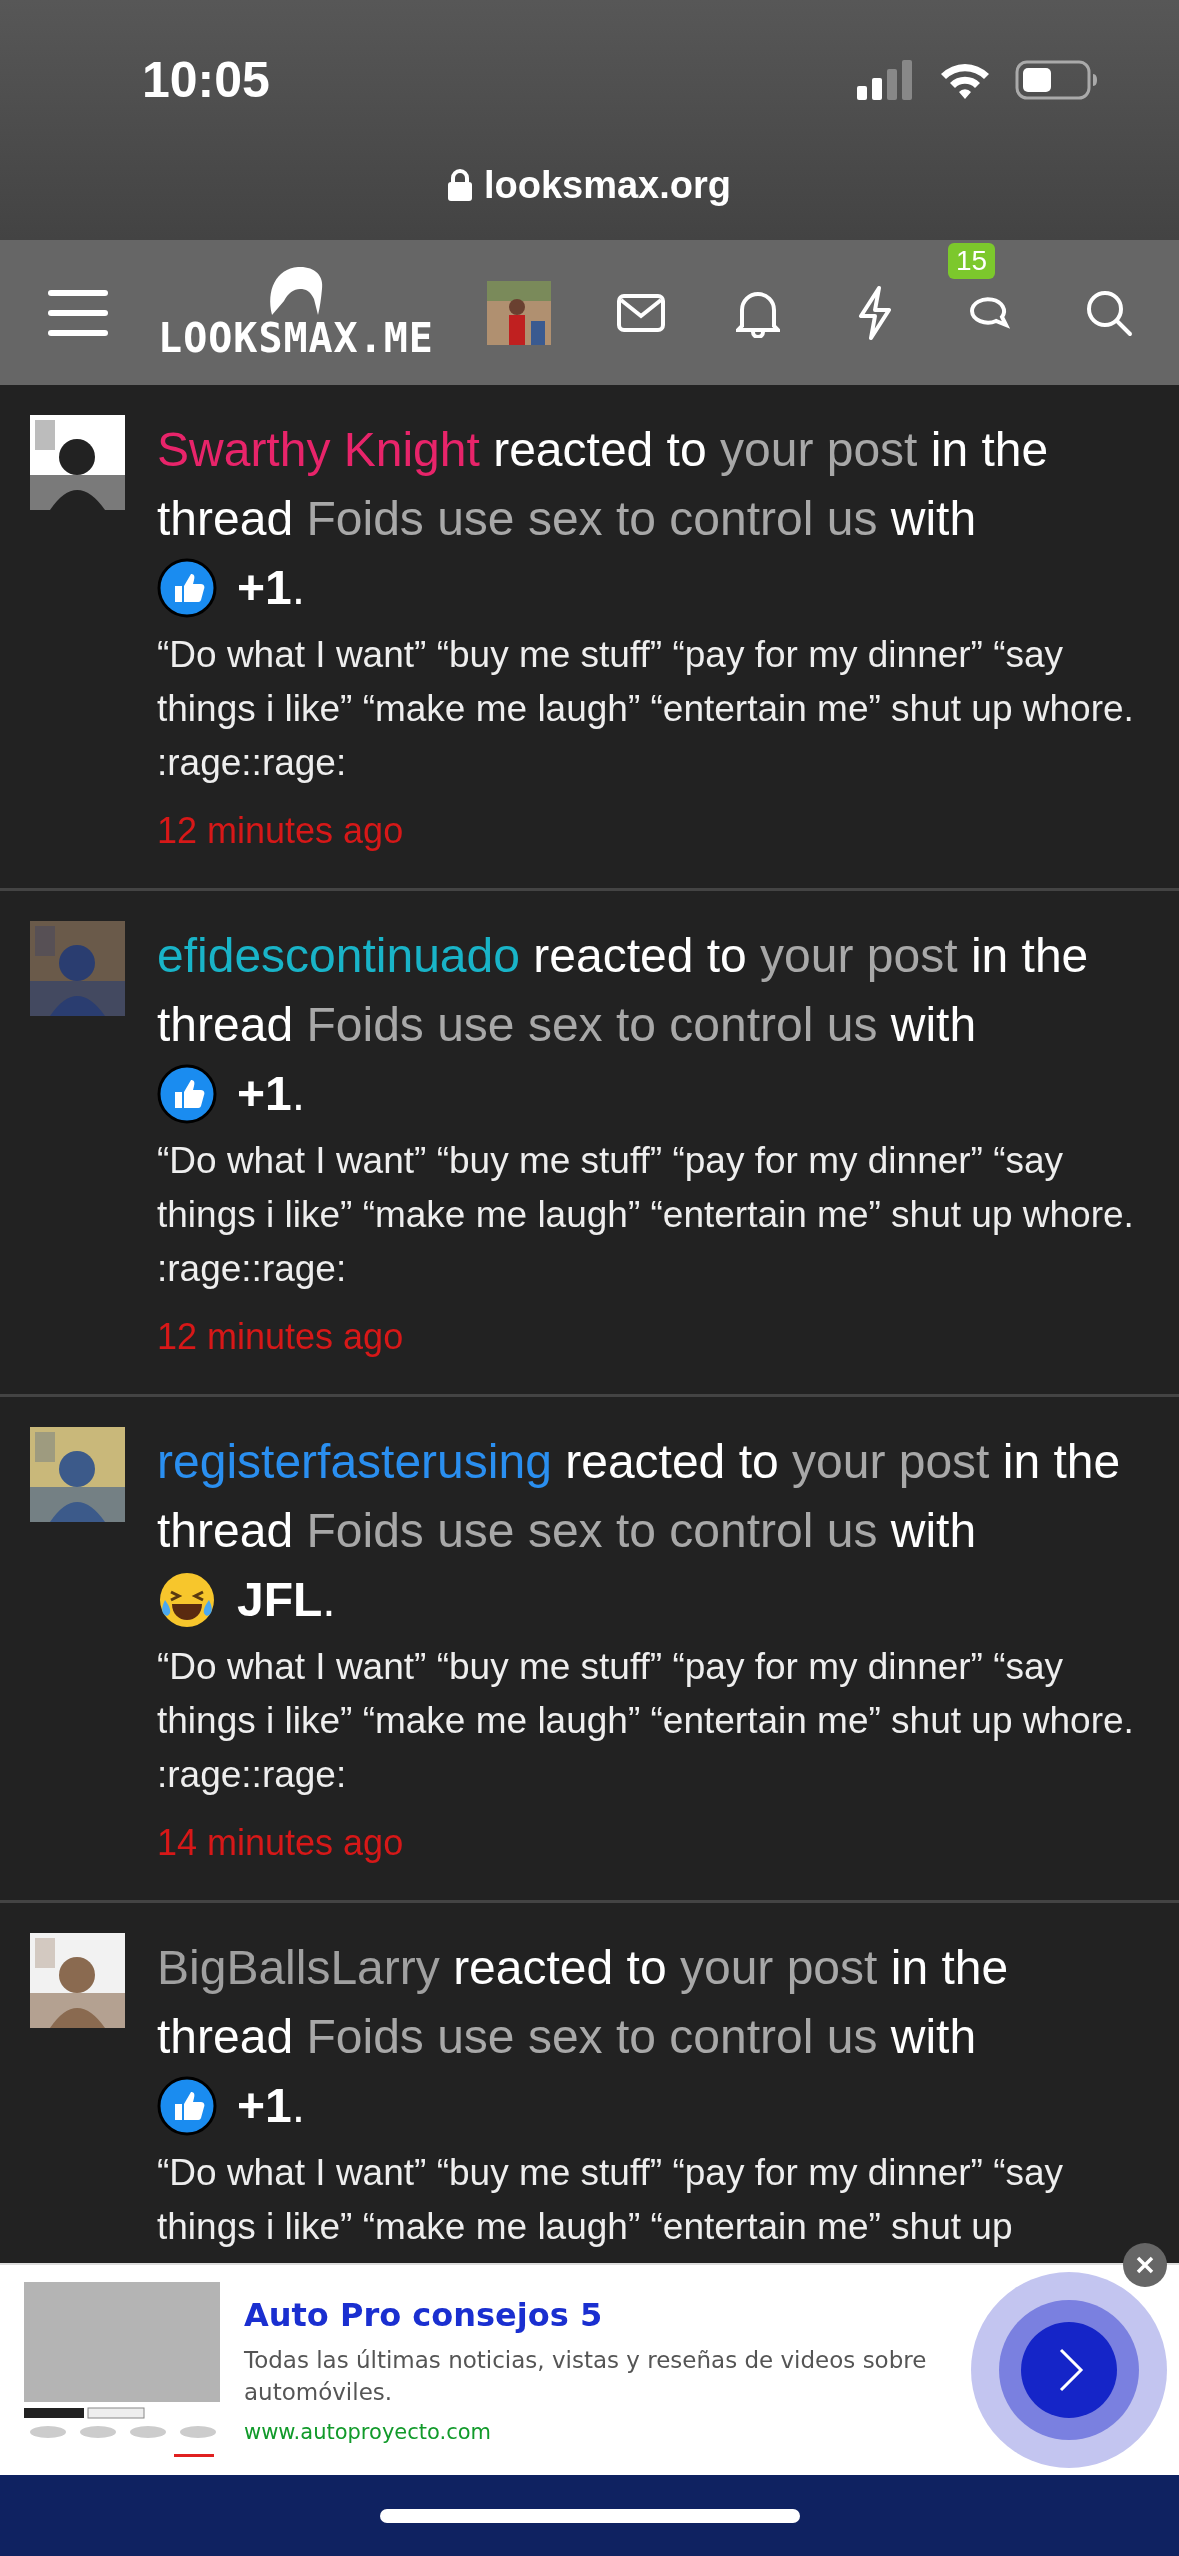 The image size is (1179, 2556). What do you see at coordinates (603, 484) in the screenshot?
I see `alert-text: Swarthy Knight reacted to your post in the thread Foids use sex to control us with` at bounding box center [603, 484].